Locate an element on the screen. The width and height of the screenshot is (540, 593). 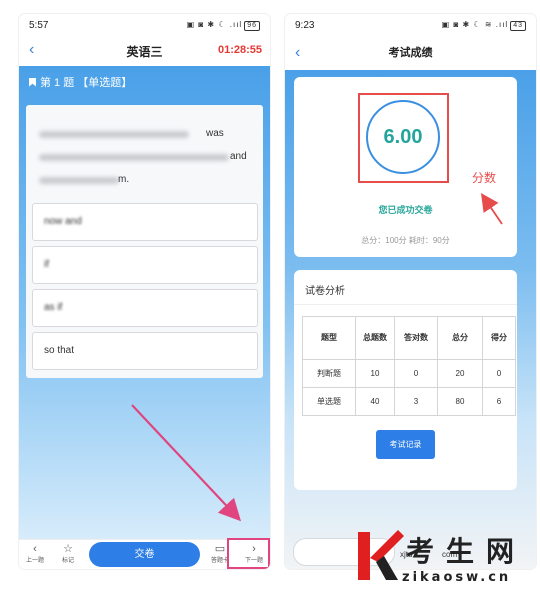
page-title: 考试成绩 is located at coordinates (410, 53).